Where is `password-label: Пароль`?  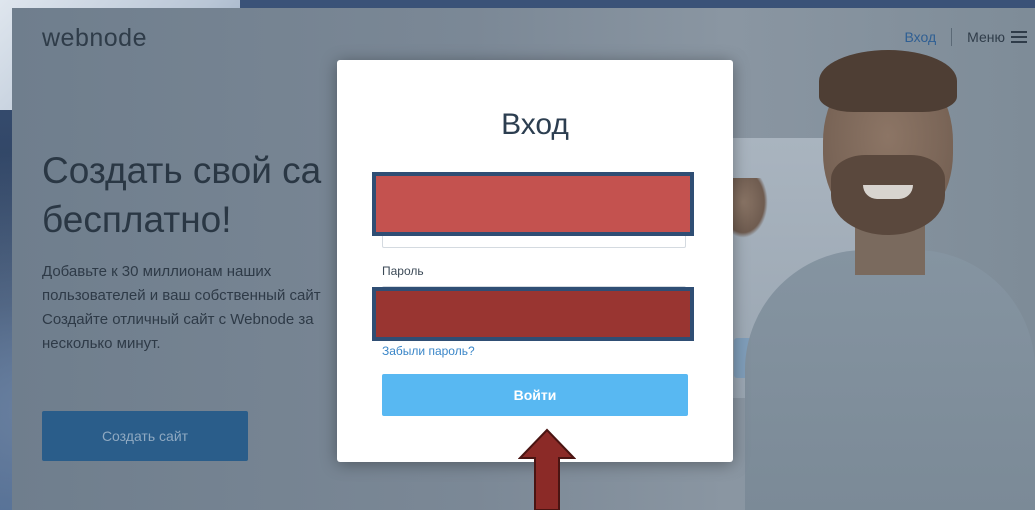 password-label: Пароль is located at coordinates (403, 271).